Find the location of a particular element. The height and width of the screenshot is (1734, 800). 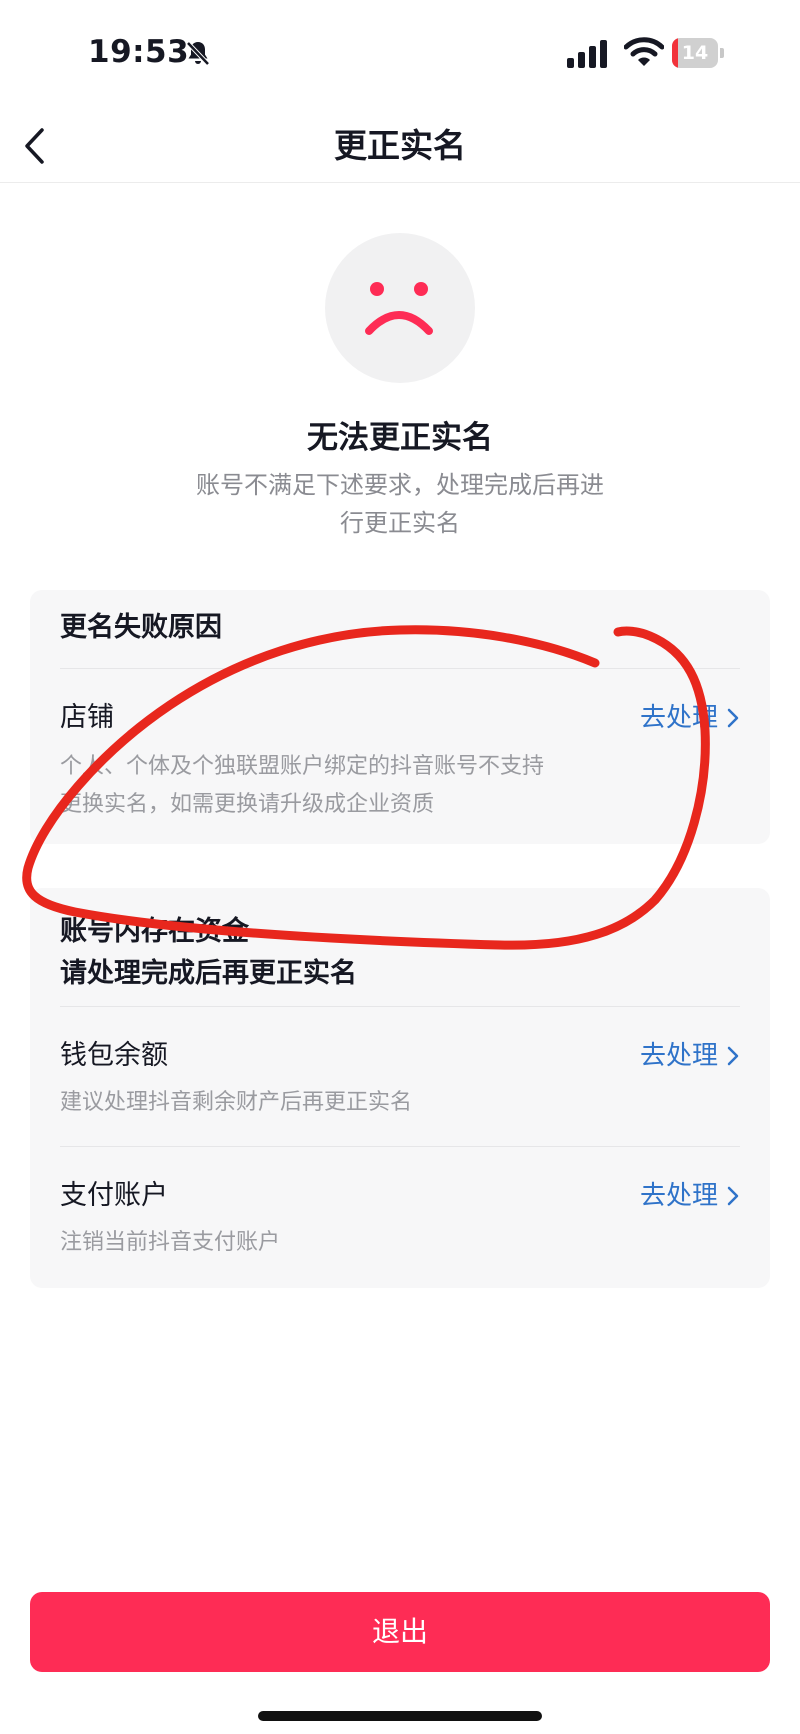

result-description: 账号不满足下述要求，处理完成后再进 行更正实名 is located at coordinates (400, 504).